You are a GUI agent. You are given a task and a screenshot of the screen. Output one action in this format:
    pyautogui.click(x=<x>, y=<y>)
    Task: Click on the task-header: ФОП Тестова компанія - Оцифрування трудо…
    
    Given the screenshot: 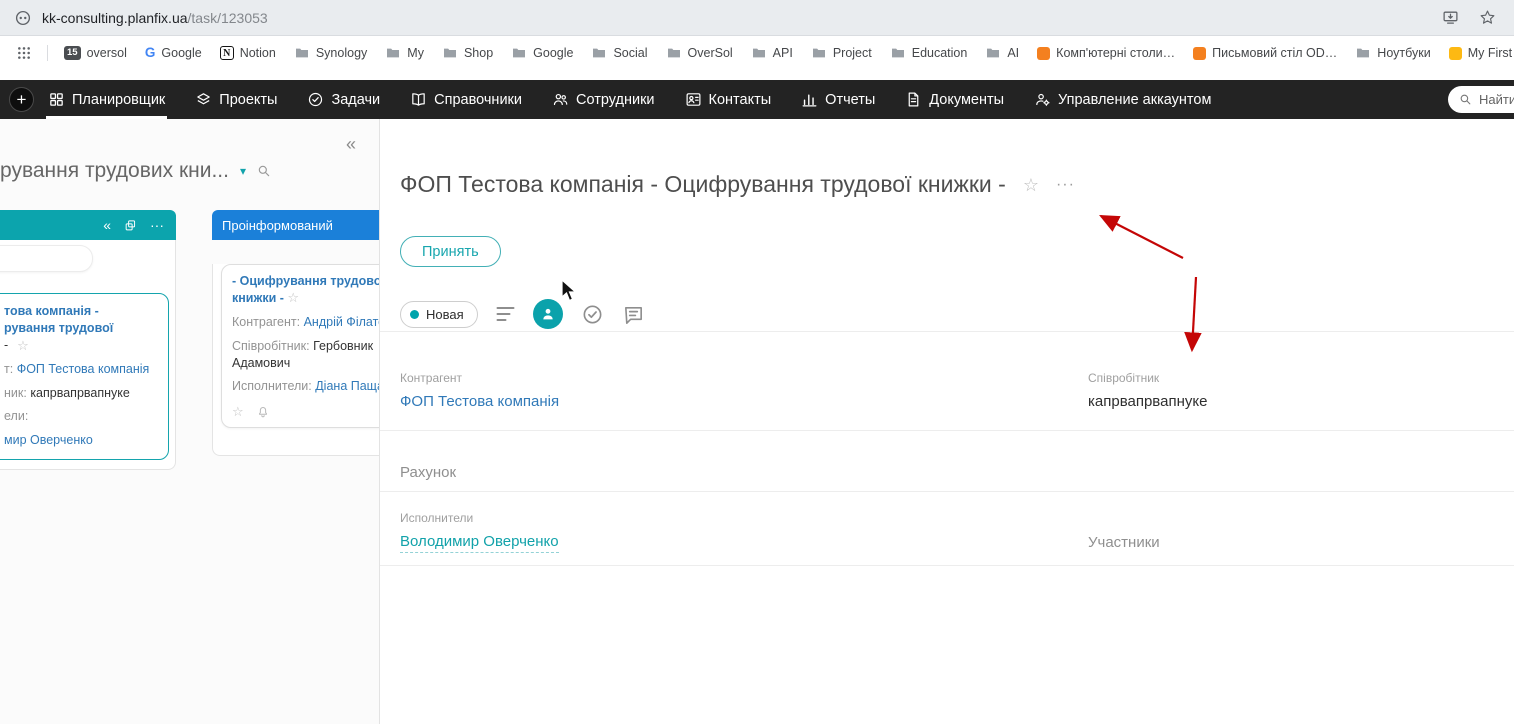 What is the action you would take?
    pyautogui.click(x=737, y=184)
    